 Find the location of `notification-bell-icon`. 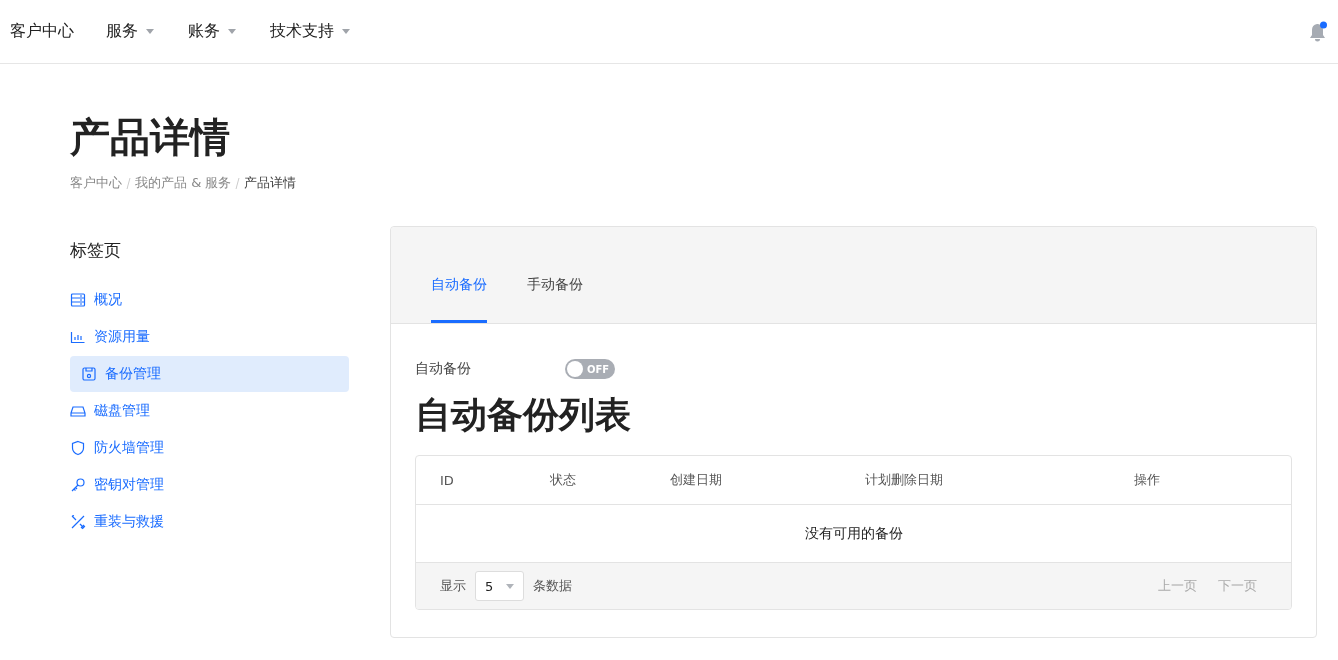

notification-bell-icon is located at coordinates (1318, 31).